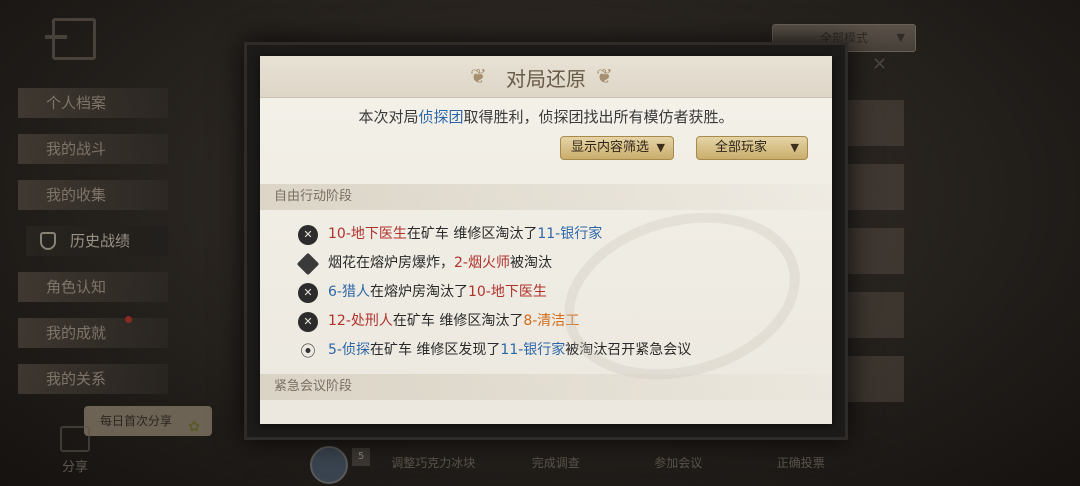  What do you see at coordinates (76, 333) in the screenshot?
I see `sidebar-item-label: 我的成就` at bounding box center [76, 333].